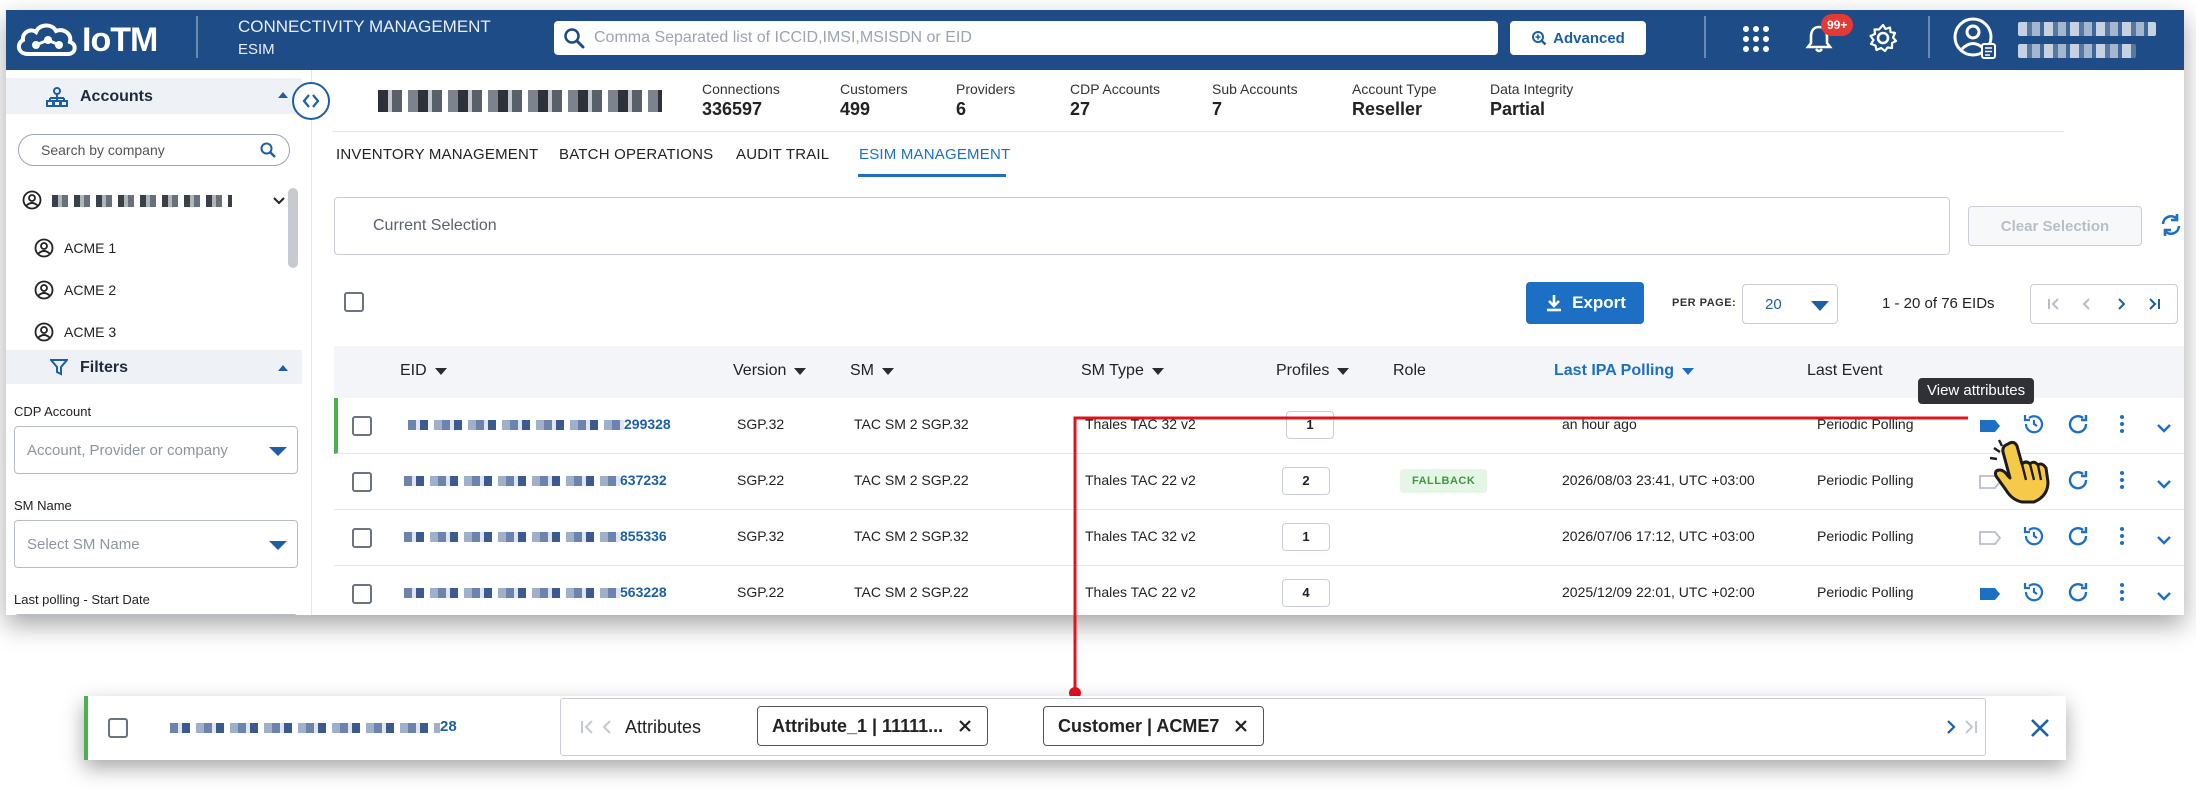  What do you see at coordinates (156, 544) in the screenshot?
I see `sm-name-select: Select SM Name` at bounding box center [156, 544].